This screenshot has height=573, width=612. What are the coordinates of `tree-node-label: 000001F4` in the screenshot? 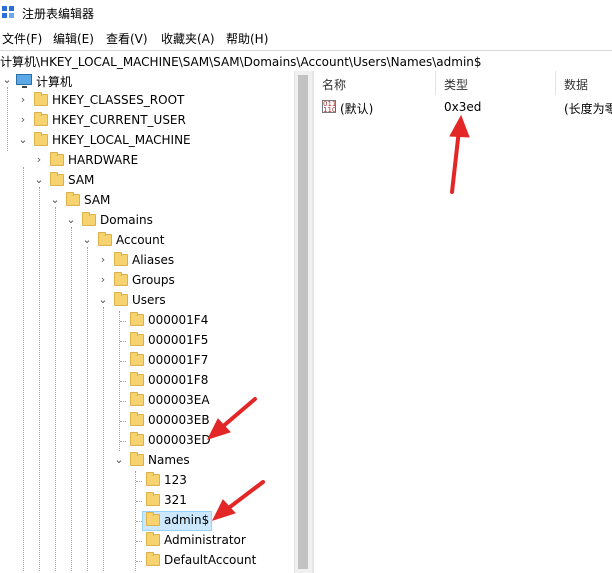 It's located at (178, 320).